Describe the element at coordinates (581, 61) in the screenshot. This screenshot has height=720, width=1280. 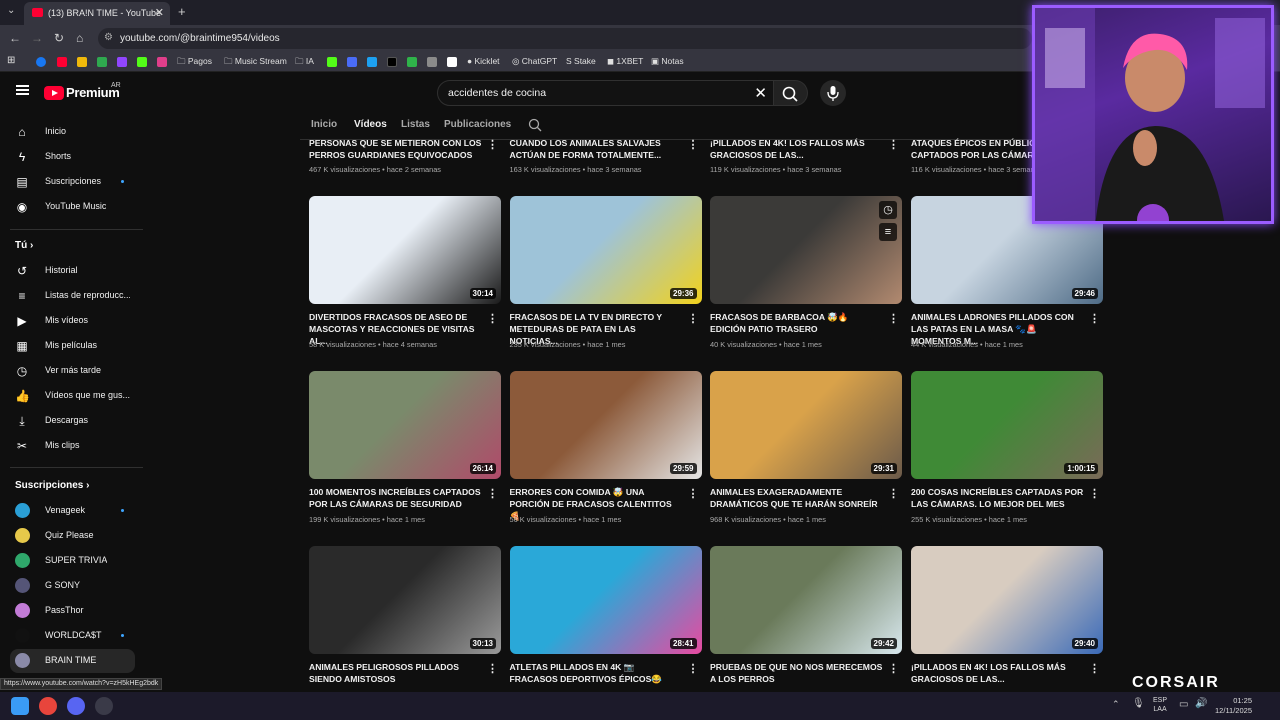
I see `bookmark-stake: S Stake` at that location.